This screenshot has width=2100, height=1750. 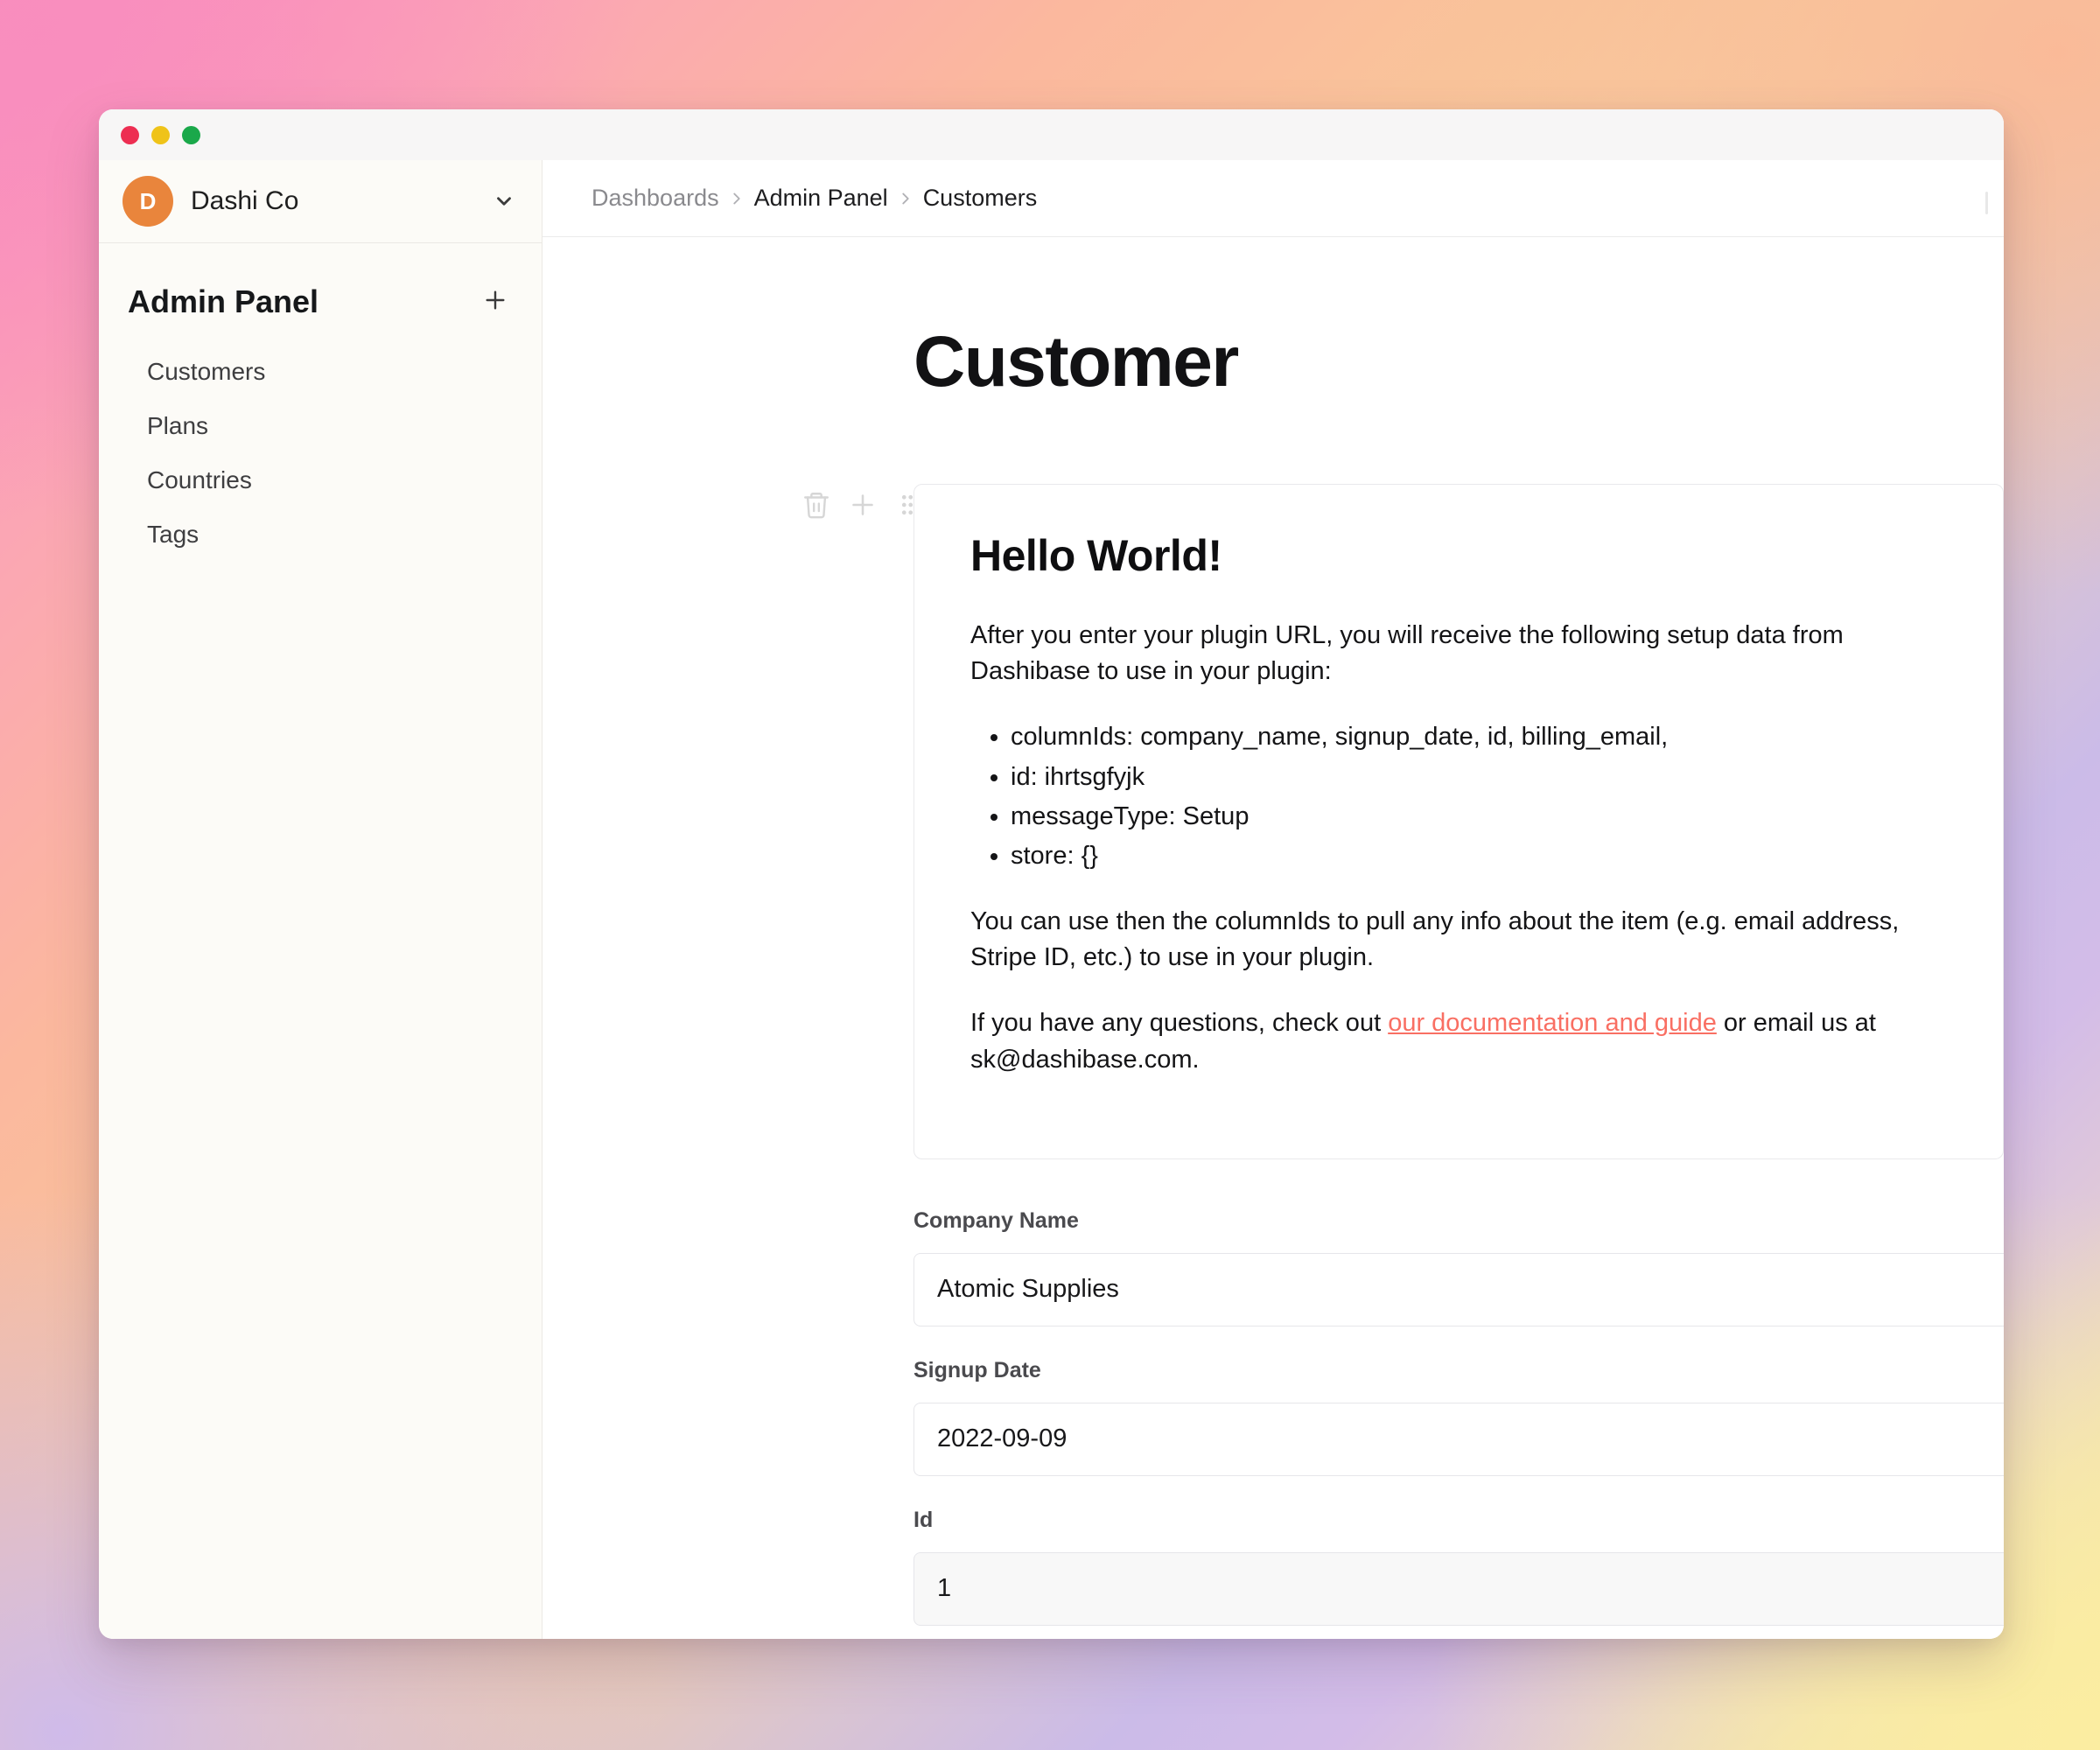 I want to click on sidebar-item-customers: Customers, so click(x=320, y=372).